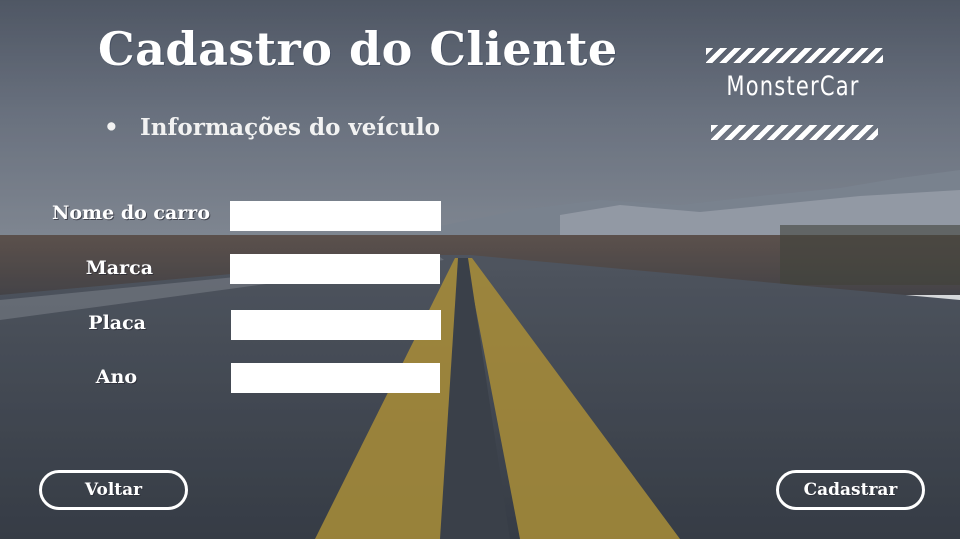  What do you see at coordinates (335, 269) in the screenshot?
I see `brand-input` at bounding box center [335, 269].